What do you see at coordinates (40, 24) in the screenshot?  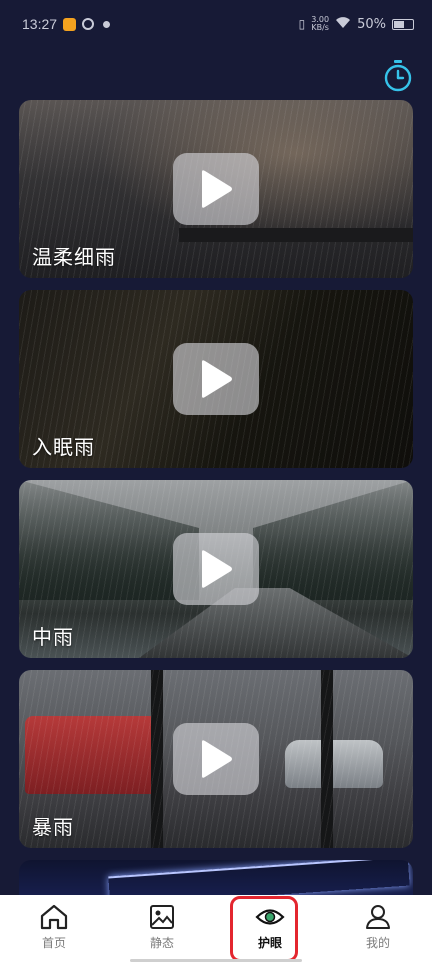 I see `status-time: 13:27` at bounding box center [40, 24].